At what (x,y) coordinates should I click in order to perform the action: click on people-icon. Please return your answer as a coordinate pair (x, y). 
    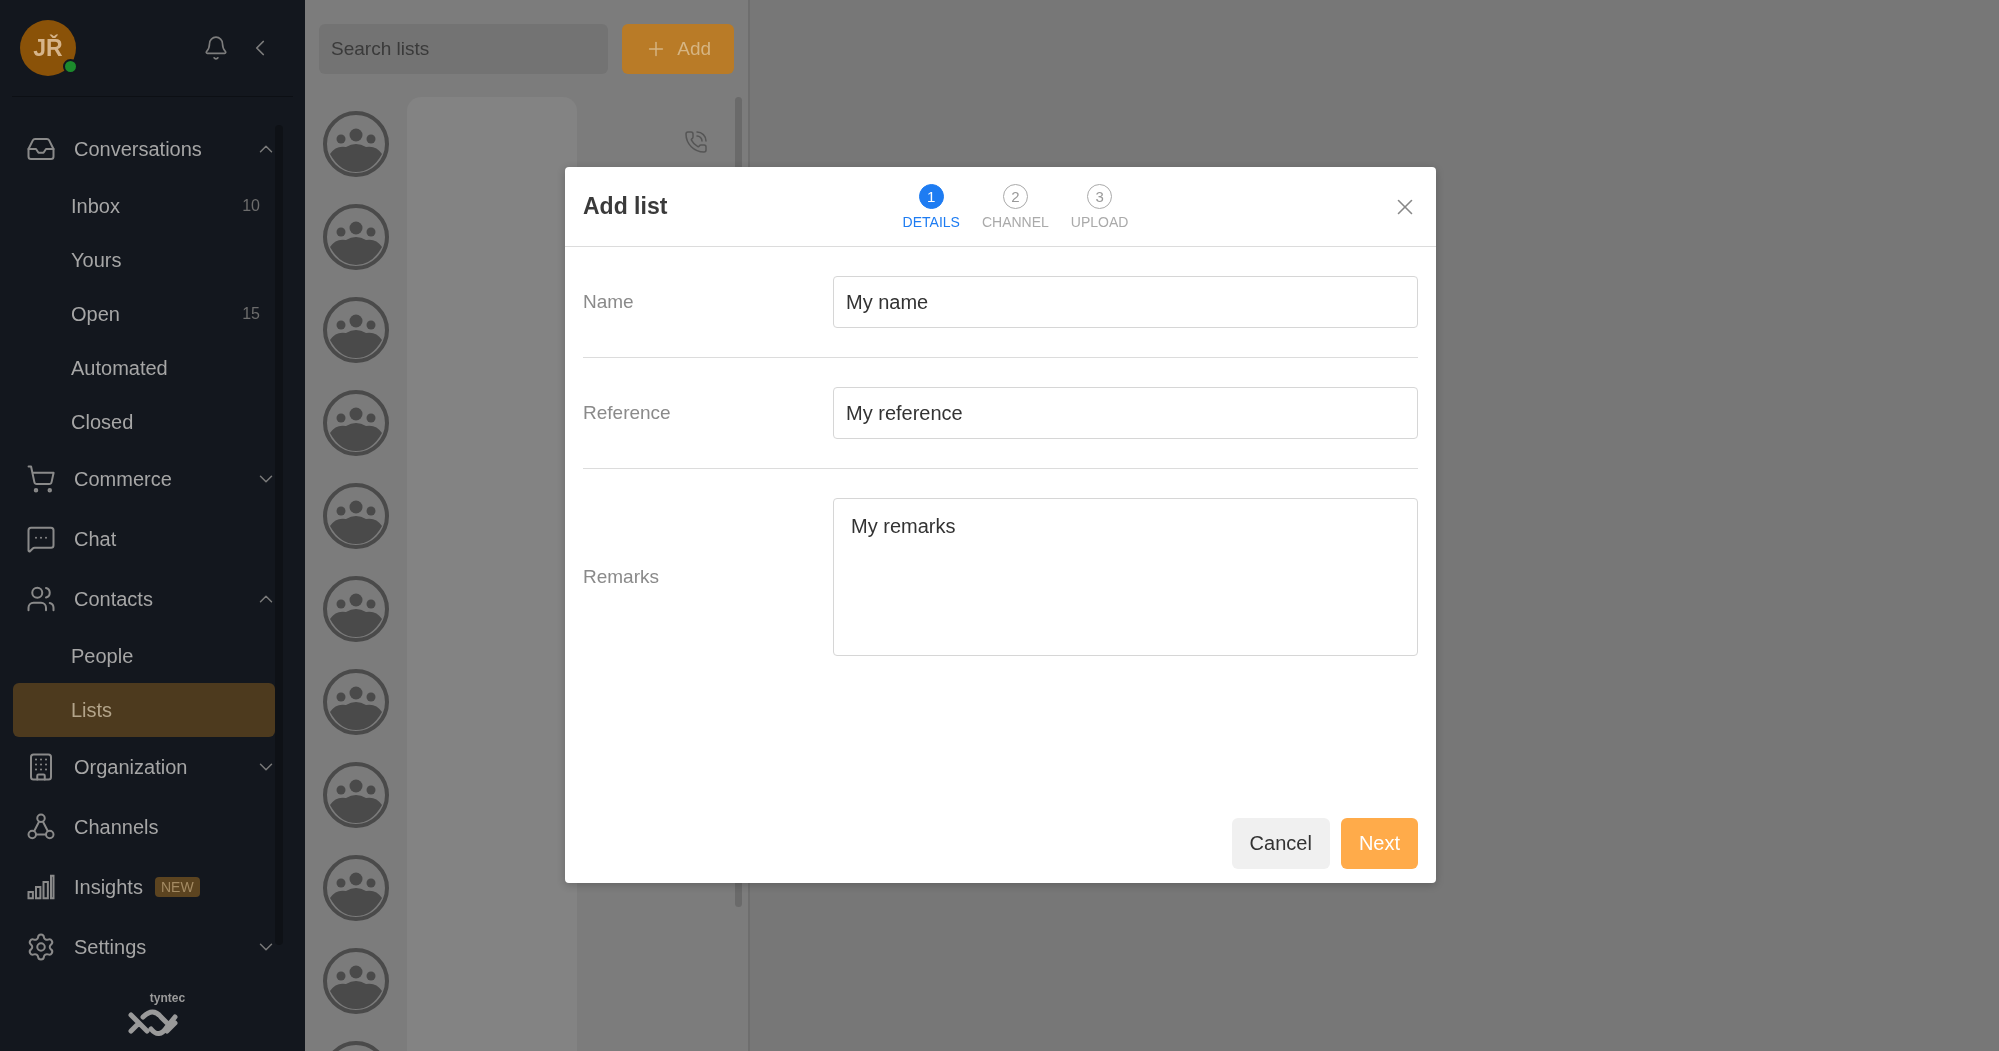
    Looking at the image, I should click on (41, 599).